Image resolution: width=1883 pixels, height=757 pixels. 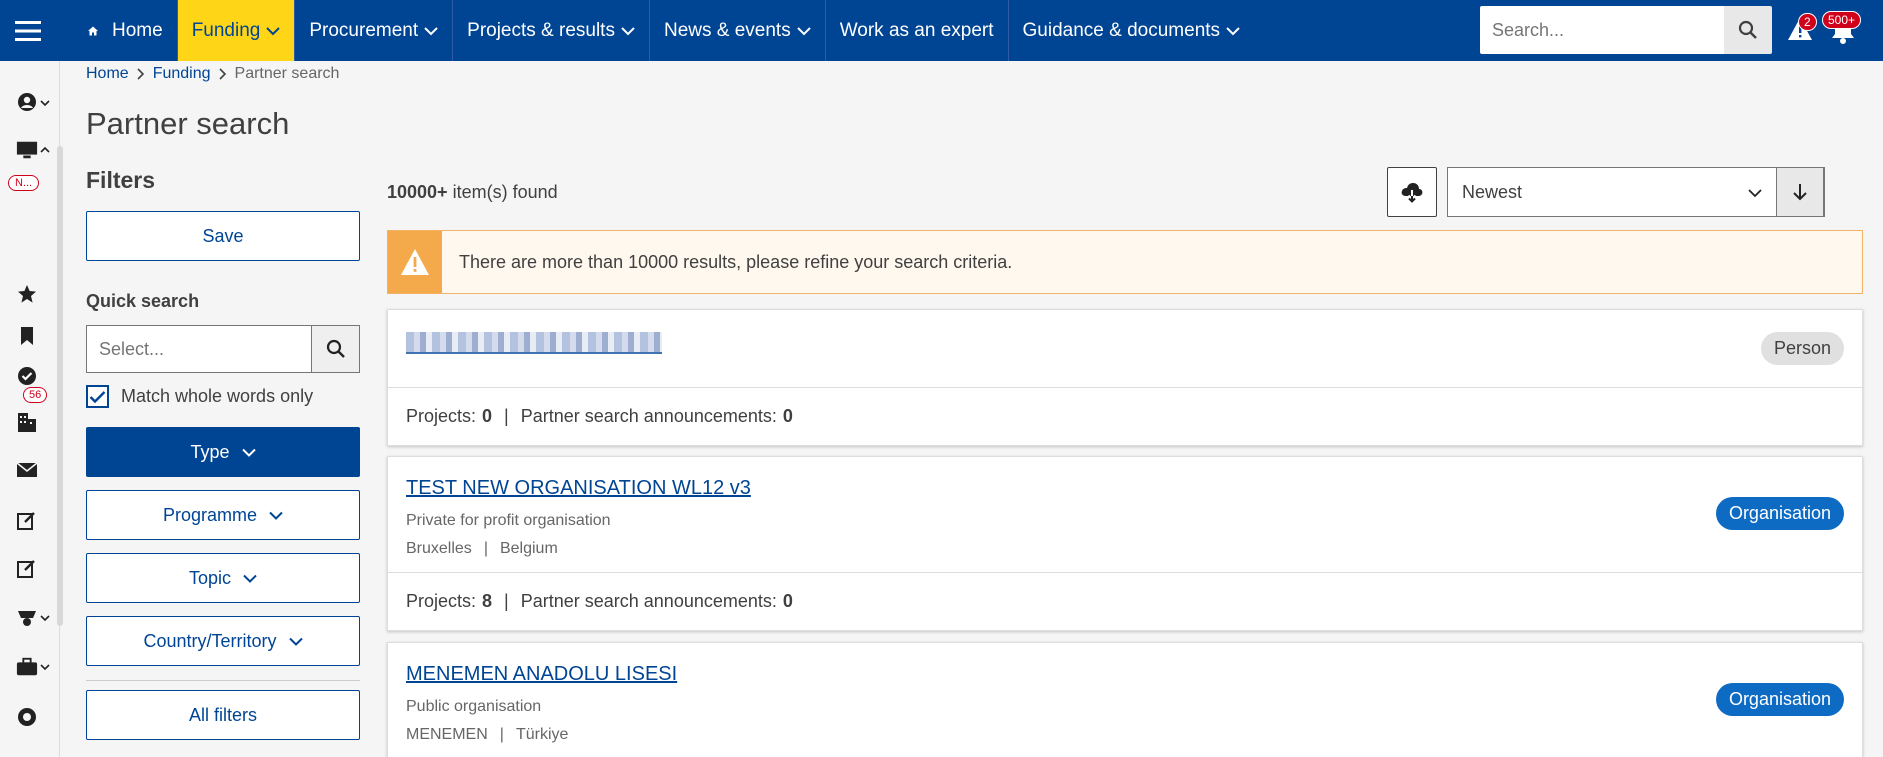 What do you see at coordinates (27, 667) in the screenshot?
I see `briefcase-icon` at bounding box center [27, 667].